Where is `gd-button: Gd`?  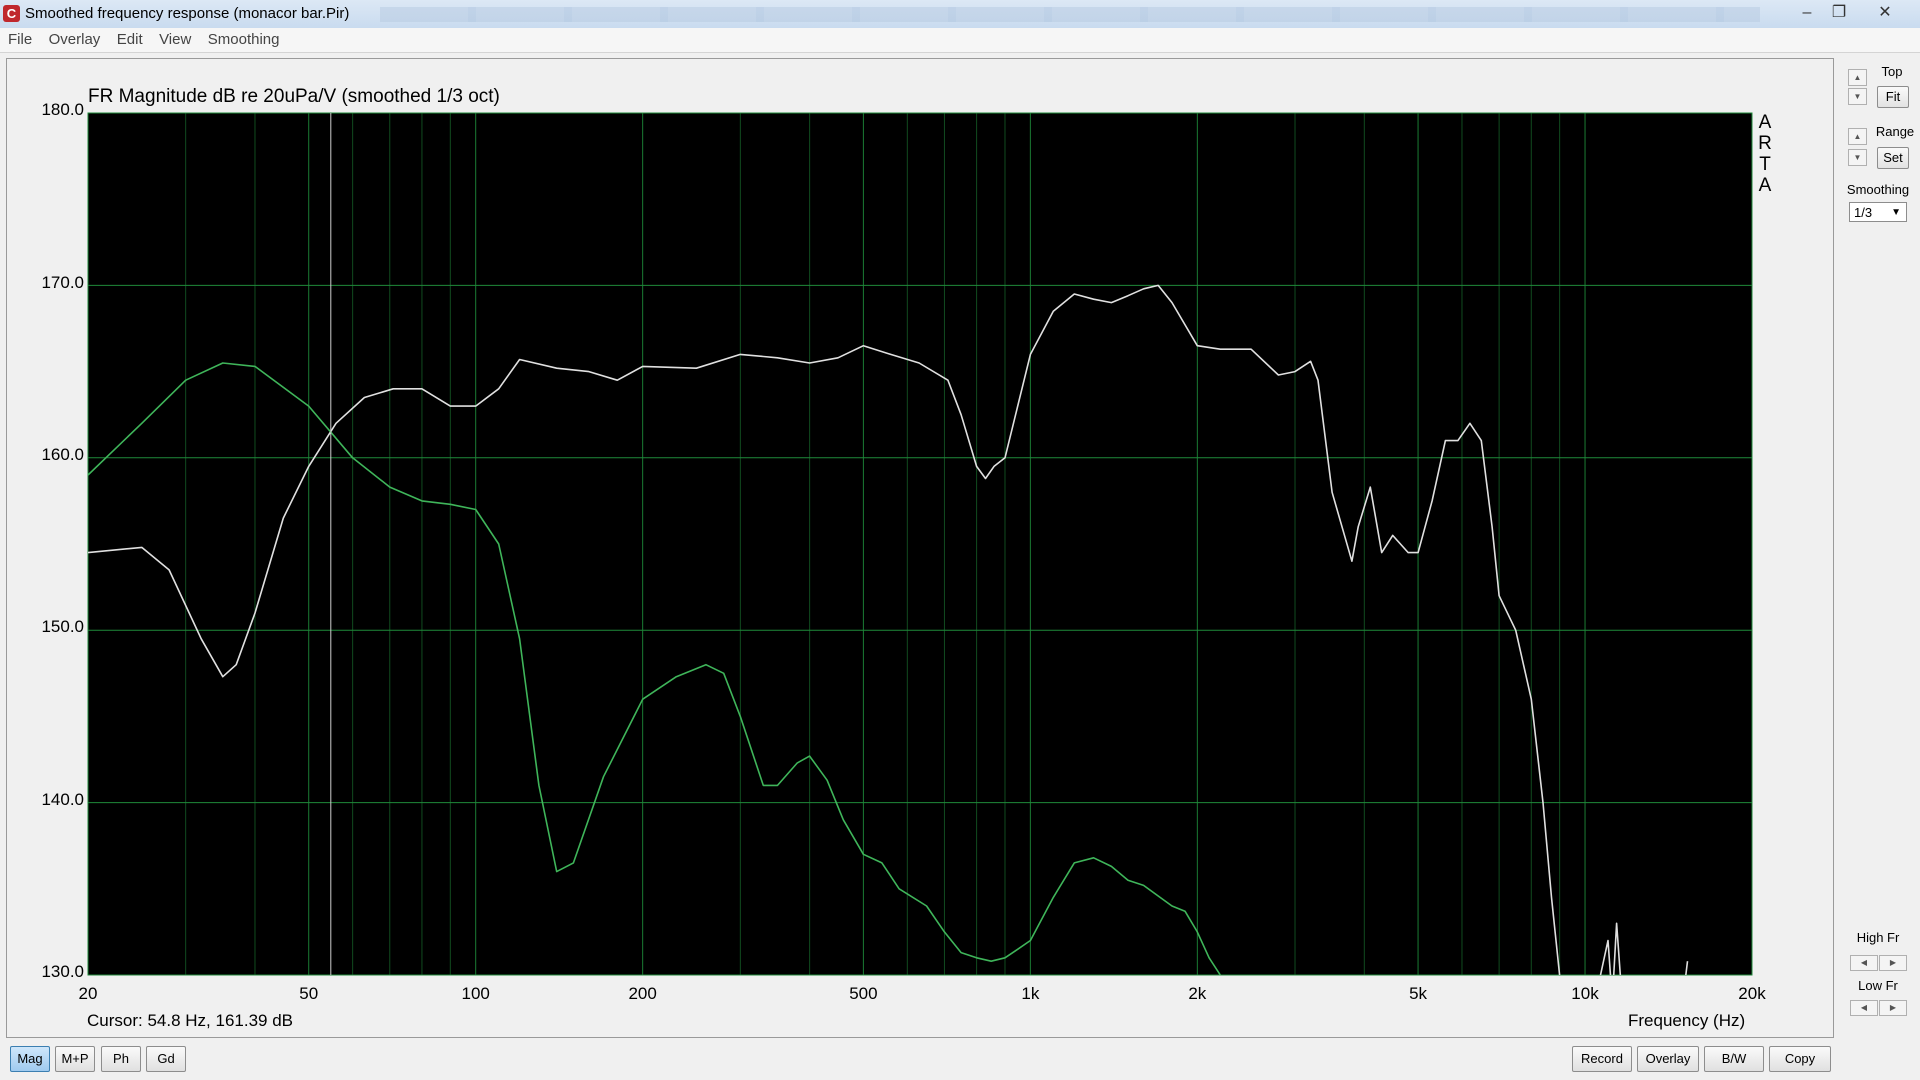
gd-button: Gd is located at coordinates (166, 1059).